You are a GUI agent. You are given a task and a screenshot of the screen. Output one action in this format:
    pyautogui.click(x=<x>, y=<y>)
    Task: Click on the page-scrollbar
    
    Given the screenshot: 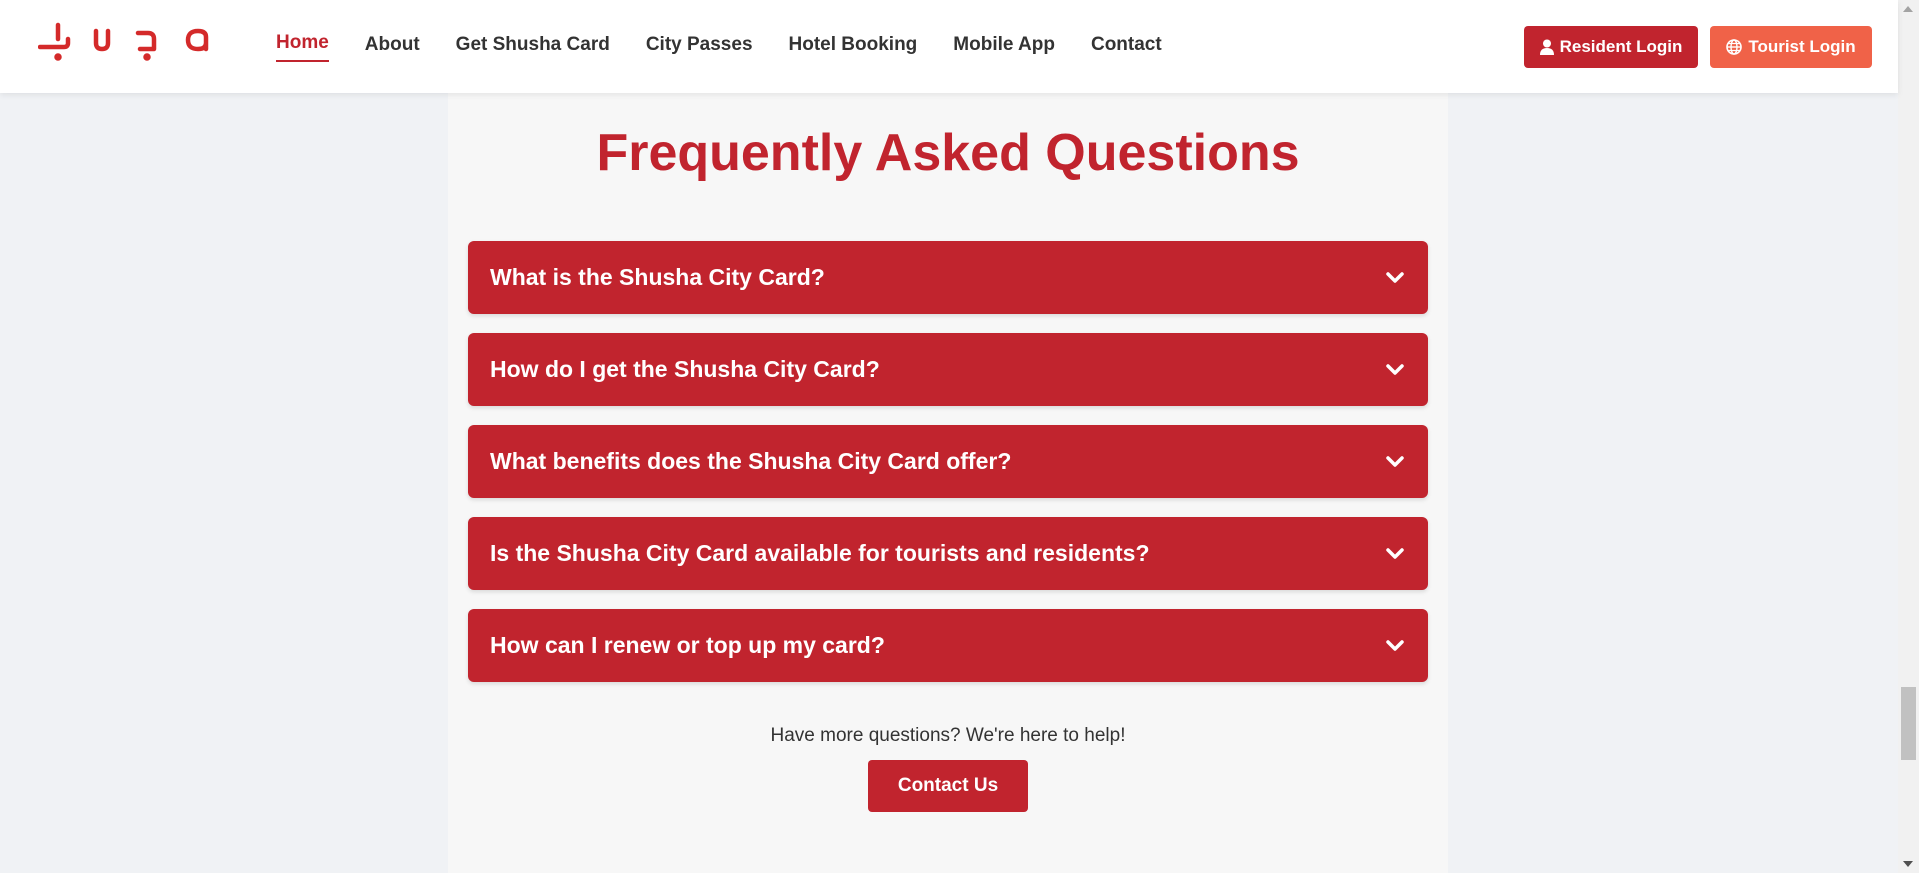 What is the action you would take?
    pyautogui.click(x=1908, y=436)
    